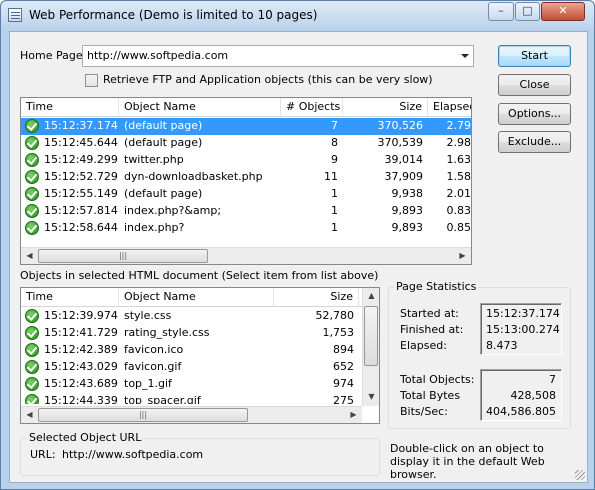 The width and height of the screenshot is (595, 490). What do you see at coordinates (563, 11) in the screenshot?
I see `close-window-button: ✕` at bounding box center [563, 11].